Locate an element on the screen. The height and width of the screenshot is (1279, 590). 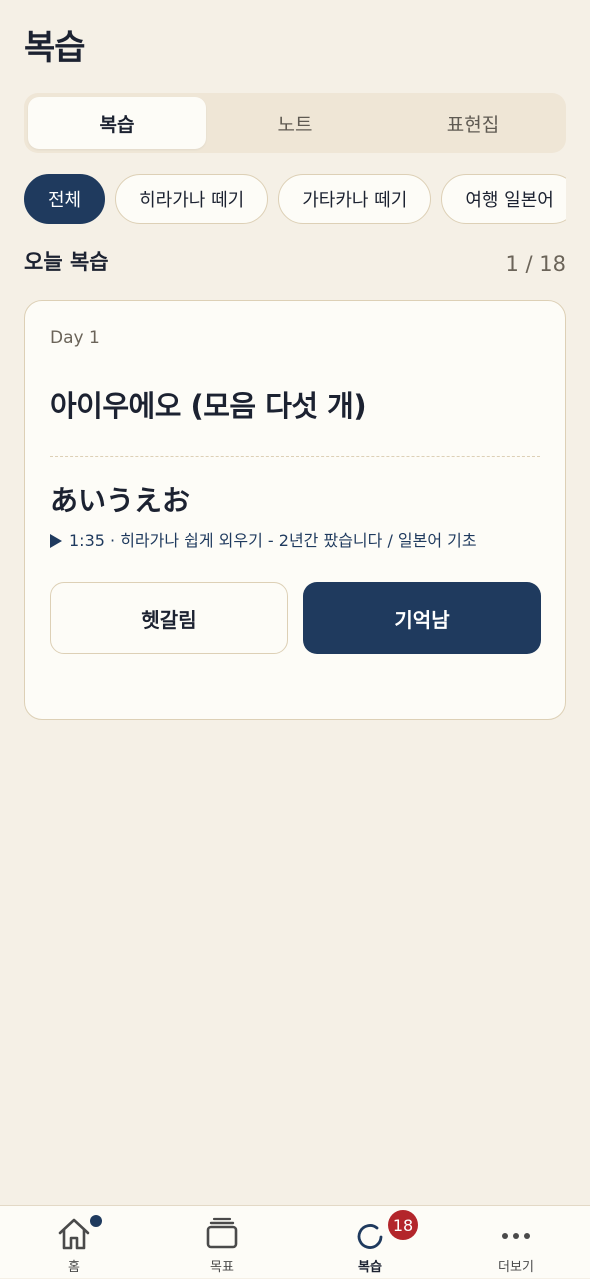
more-icon is located at coordinates (516, 1234).